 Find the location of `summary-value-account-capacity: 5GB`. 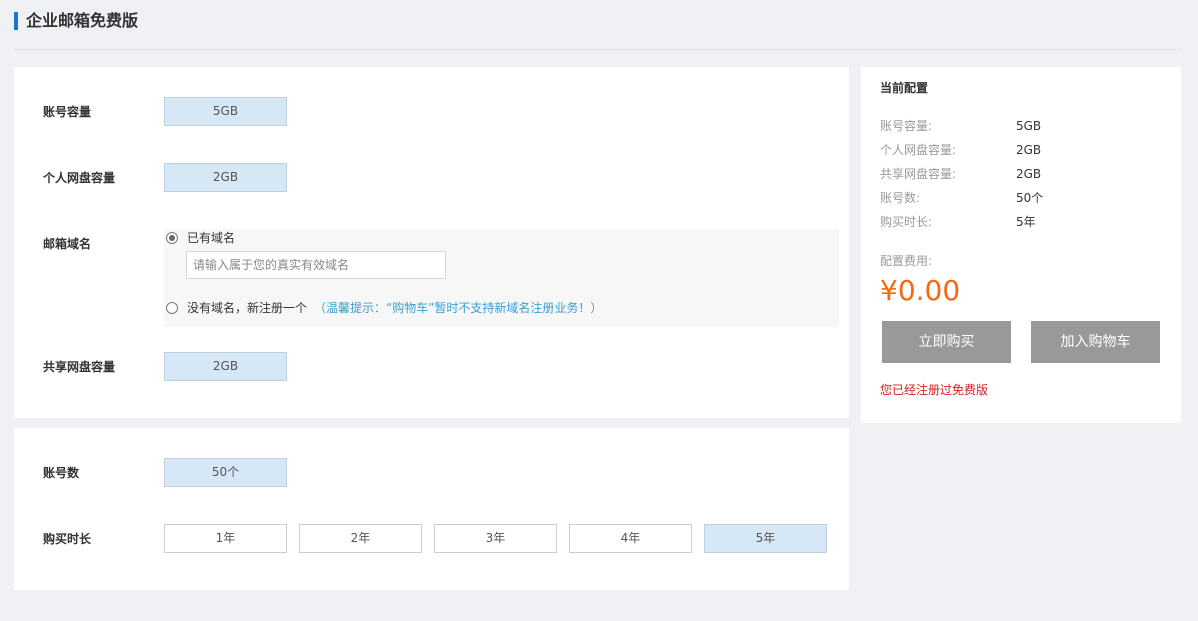

summary-value-account-capacity: 5GB is located at coordinates (1029, 126).